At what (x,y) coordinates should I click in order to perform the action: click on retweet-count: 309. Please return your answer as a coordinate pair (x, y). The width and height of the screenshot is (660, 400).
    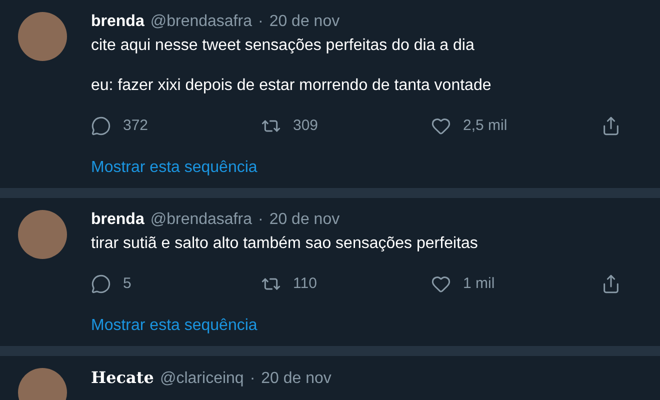
    Looking at the image, I should click on (305, 126).